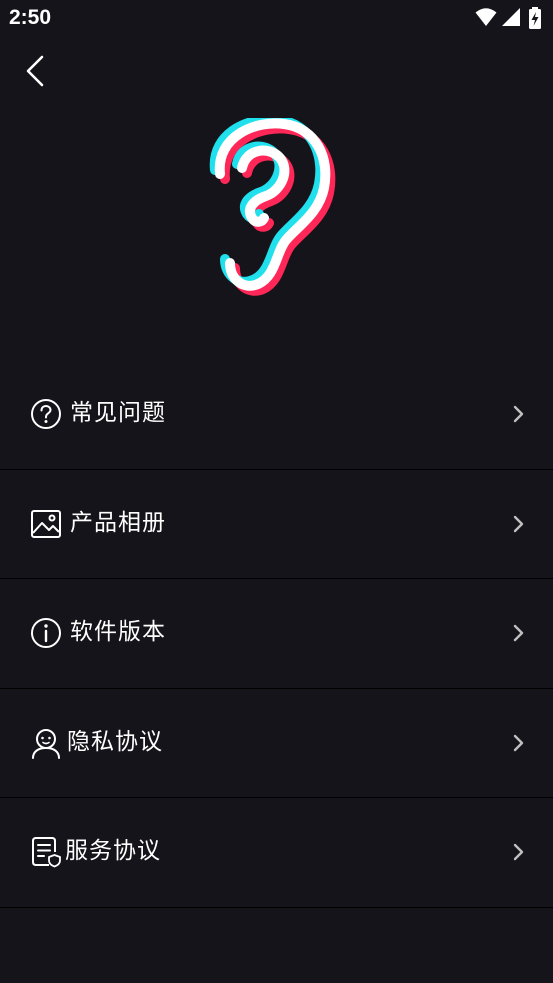  What do you see at coordinates (535, 18) in the screenshot?
I see `battery-charging-icon` at bounding box center [535, 18].